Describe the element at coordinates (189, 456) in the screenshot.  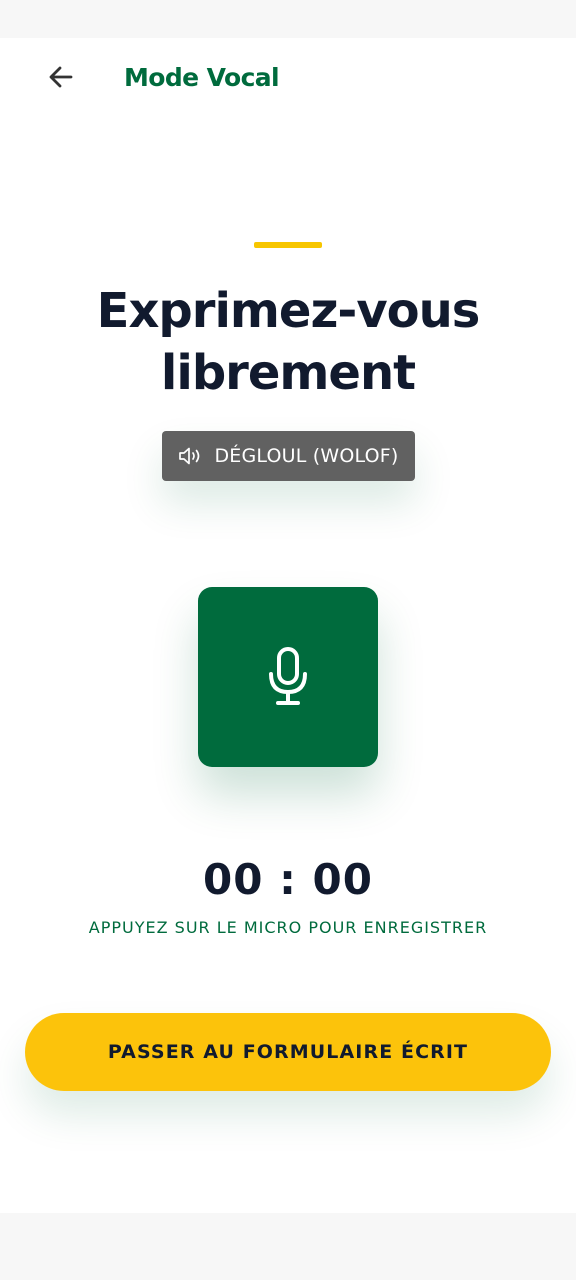
I see `speaker-icon` at that location.